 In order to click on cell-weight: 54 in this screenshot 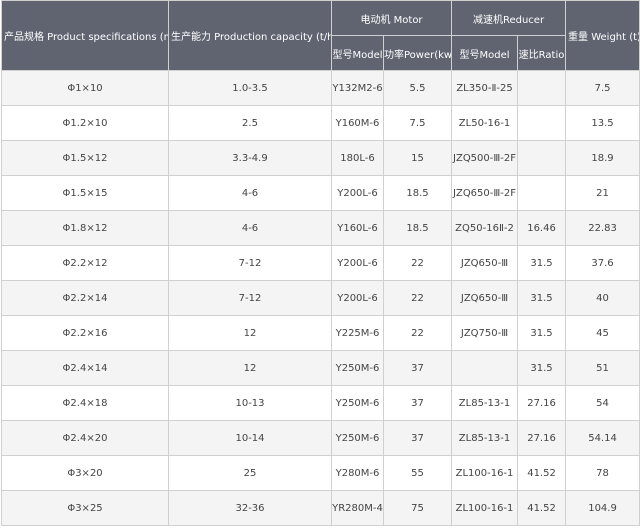, I will do `click(602, 403)`.